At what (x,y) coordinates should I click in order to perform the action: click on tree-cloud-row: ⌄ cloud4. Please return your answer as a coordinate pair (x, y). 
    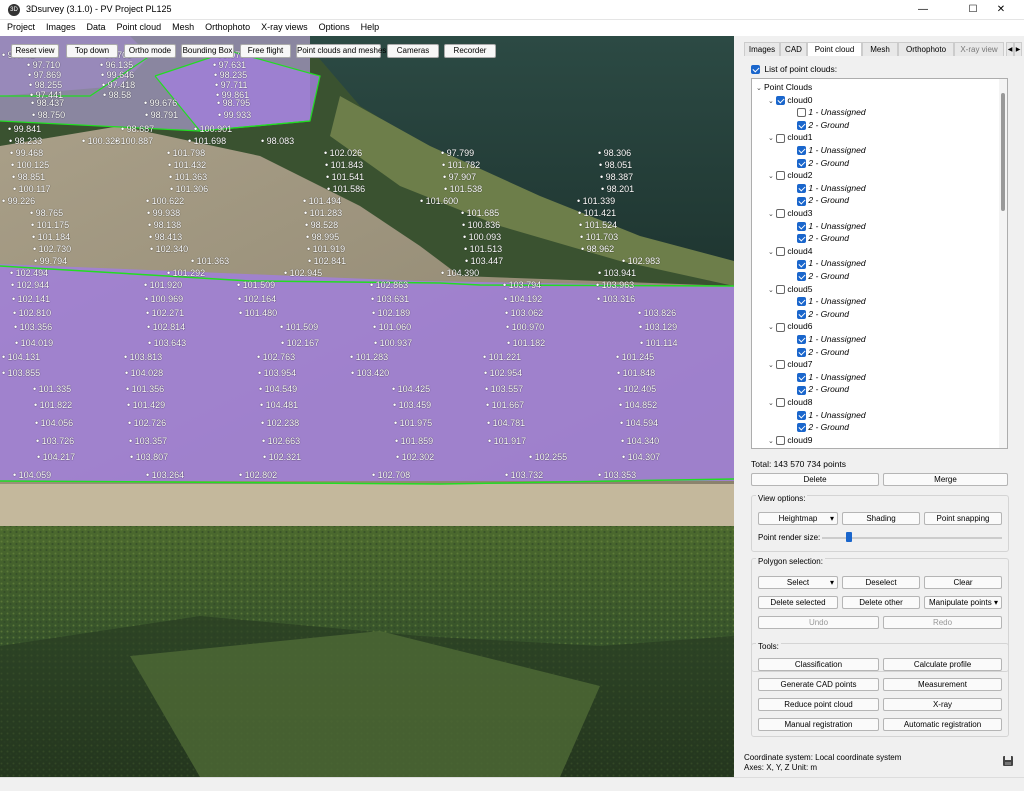
    Looking at the image, I should click on (790, 251).